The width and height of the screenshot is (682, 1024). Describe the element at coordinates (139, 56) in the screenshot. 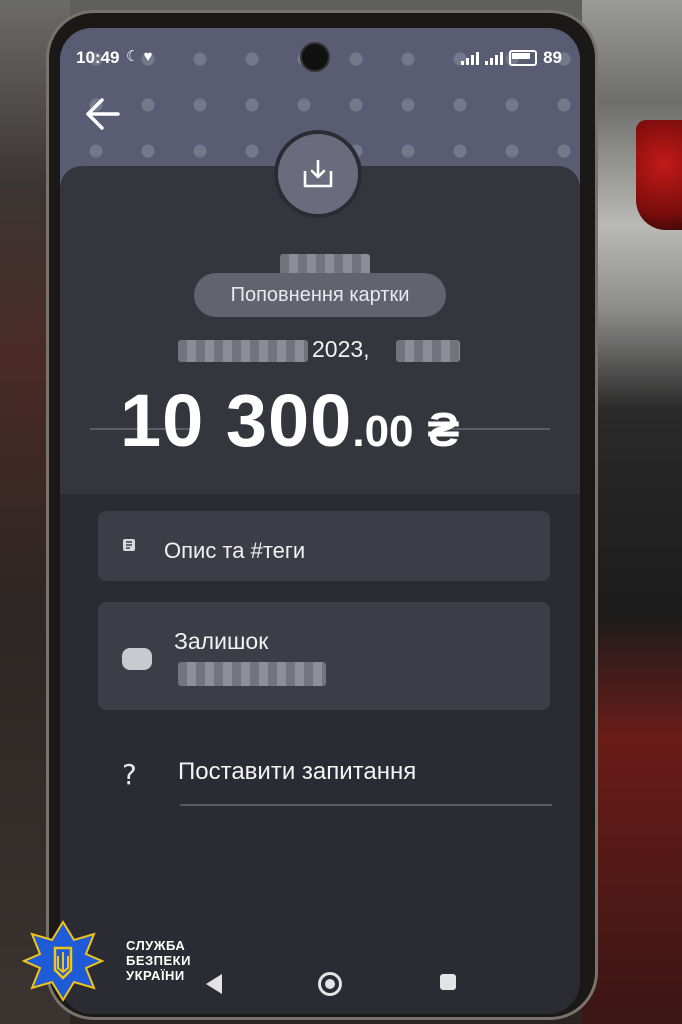

I see `notification-icons: ☾ ♥` at that location.